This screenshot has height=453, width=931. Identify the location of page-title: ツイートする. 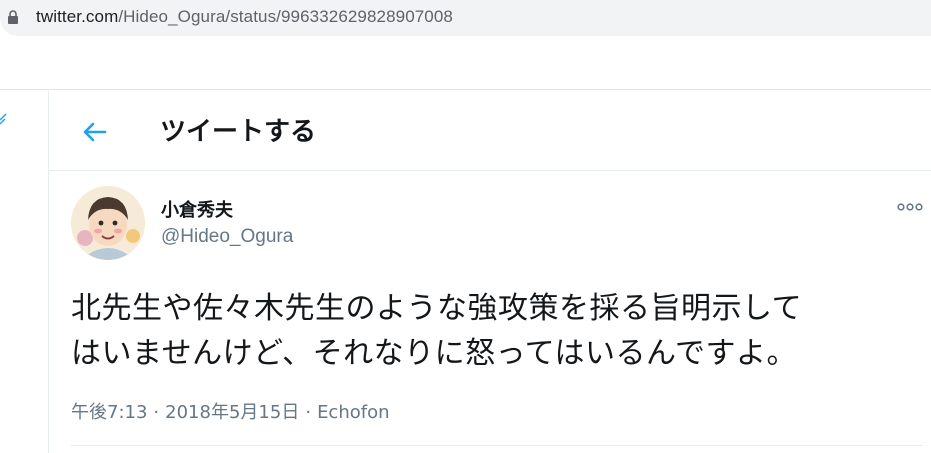
(238, 132).